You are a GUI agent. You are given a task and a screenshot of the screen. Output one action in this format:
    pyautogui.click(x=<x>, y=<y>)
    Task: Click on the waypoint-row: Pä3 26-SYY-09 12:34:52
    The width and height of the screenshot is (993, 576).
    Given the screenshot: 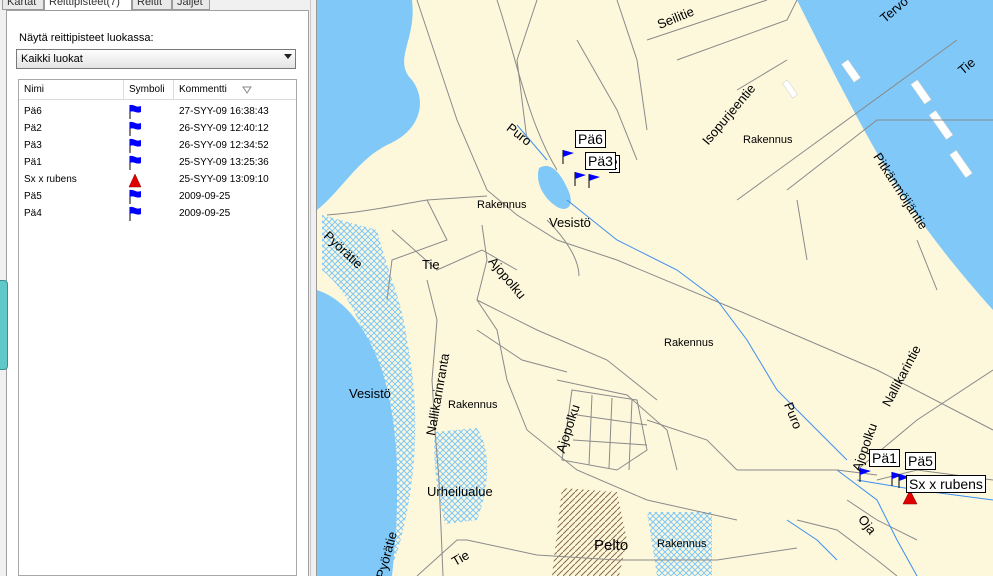 What is the action you would take?
    pyautogui.click(x=157, y=146)
    